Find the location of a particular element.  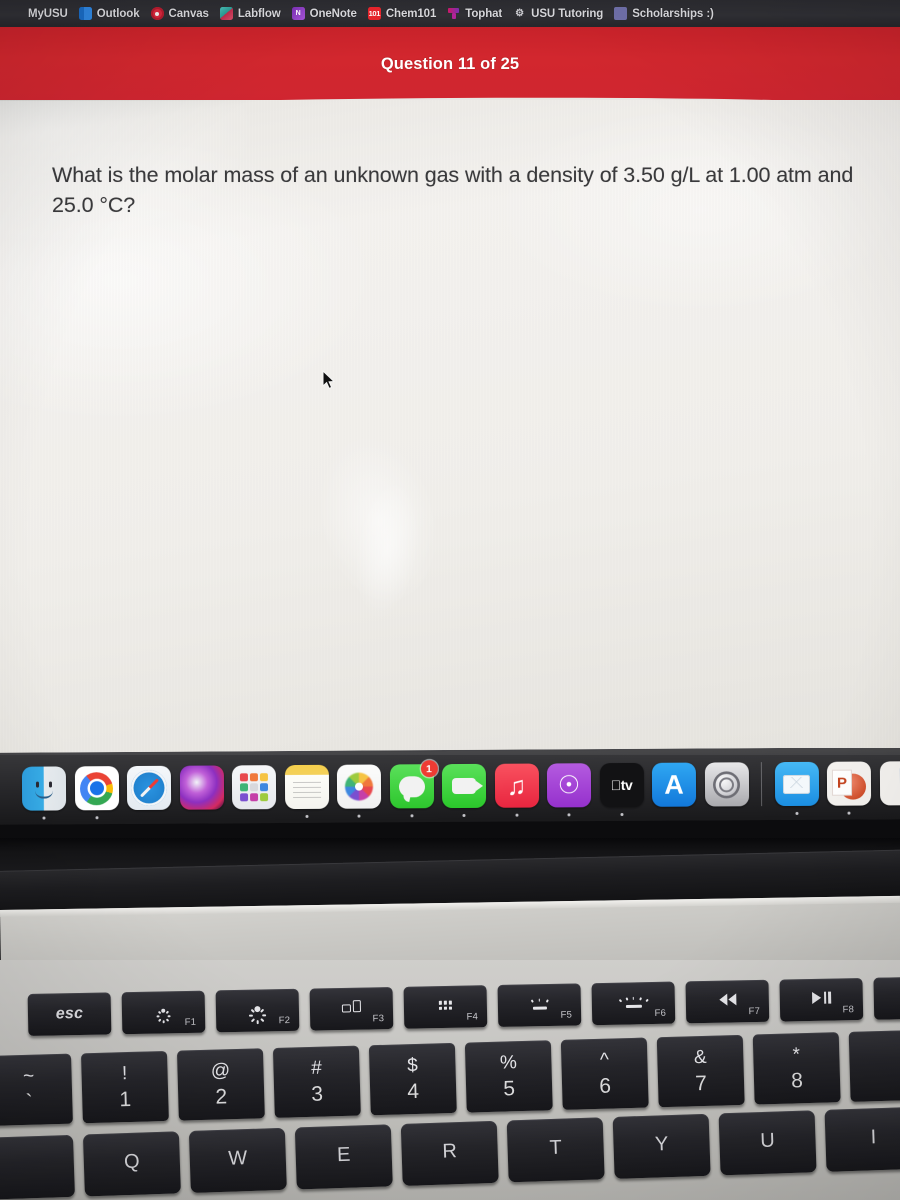

key-3: # 3 is located at coordinates (316, 1081).